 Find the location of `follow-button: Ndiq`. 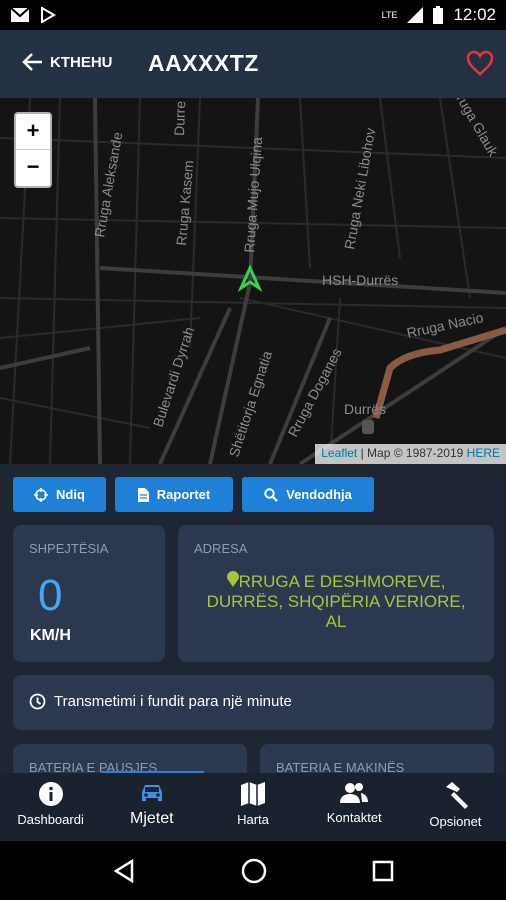

follow-button: Ndiq is located at coordinates (59, 494).